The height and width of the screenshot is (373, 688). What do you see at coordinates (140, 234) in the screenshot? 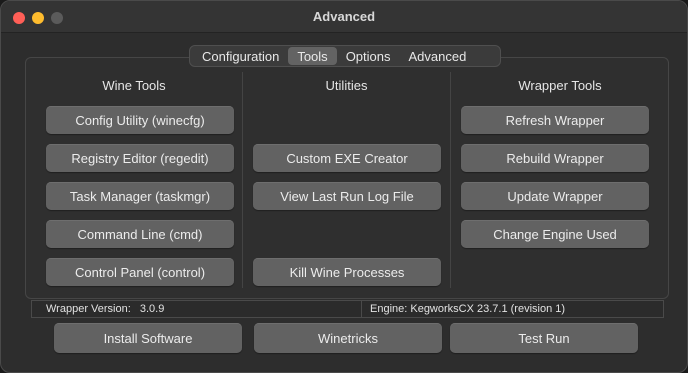
I see `command-line-button: Command Line (cmd)` at bounding box center [140, 234].